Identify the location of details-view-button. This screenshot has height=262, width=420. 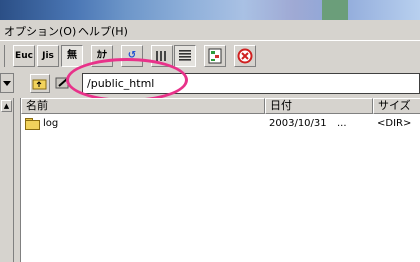
(185, 56).